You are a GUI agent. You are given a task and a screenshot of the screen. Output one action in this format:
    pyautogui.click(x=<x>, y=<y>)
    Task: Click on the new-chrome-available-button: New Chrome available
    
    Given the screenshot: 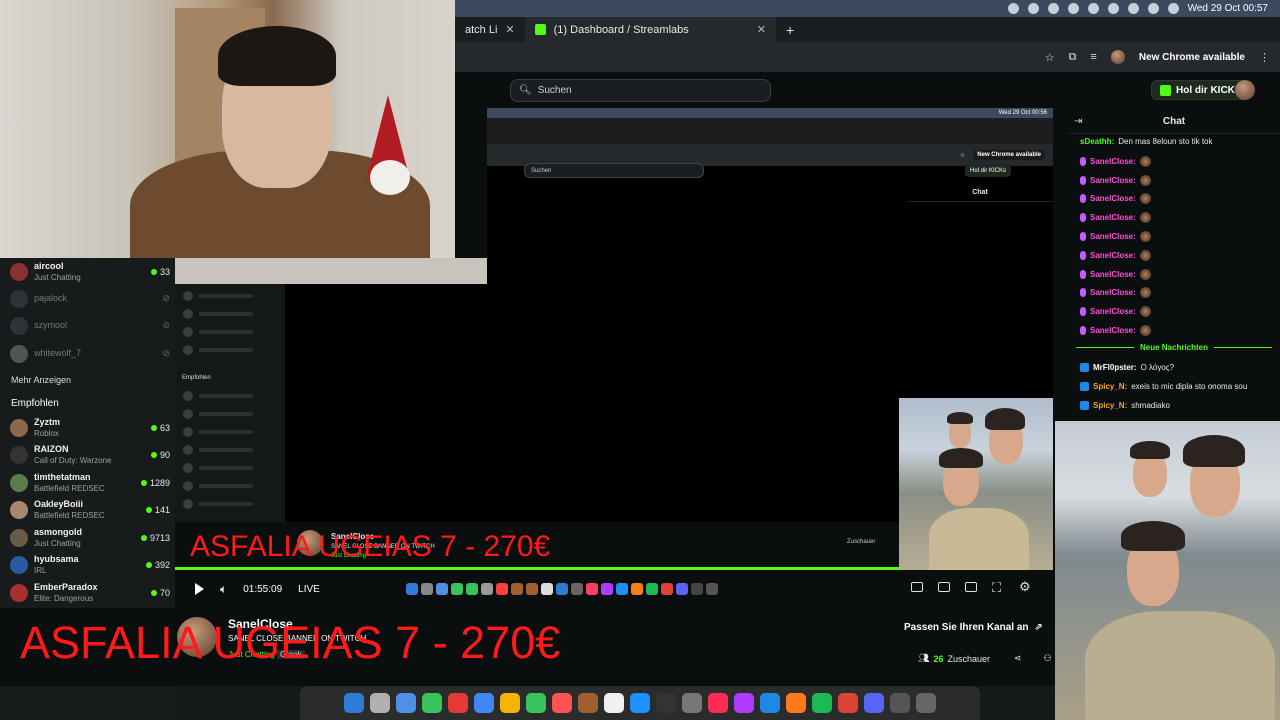 What is the action you would take?
    pyautogui.click(x=1192, y=57)
    